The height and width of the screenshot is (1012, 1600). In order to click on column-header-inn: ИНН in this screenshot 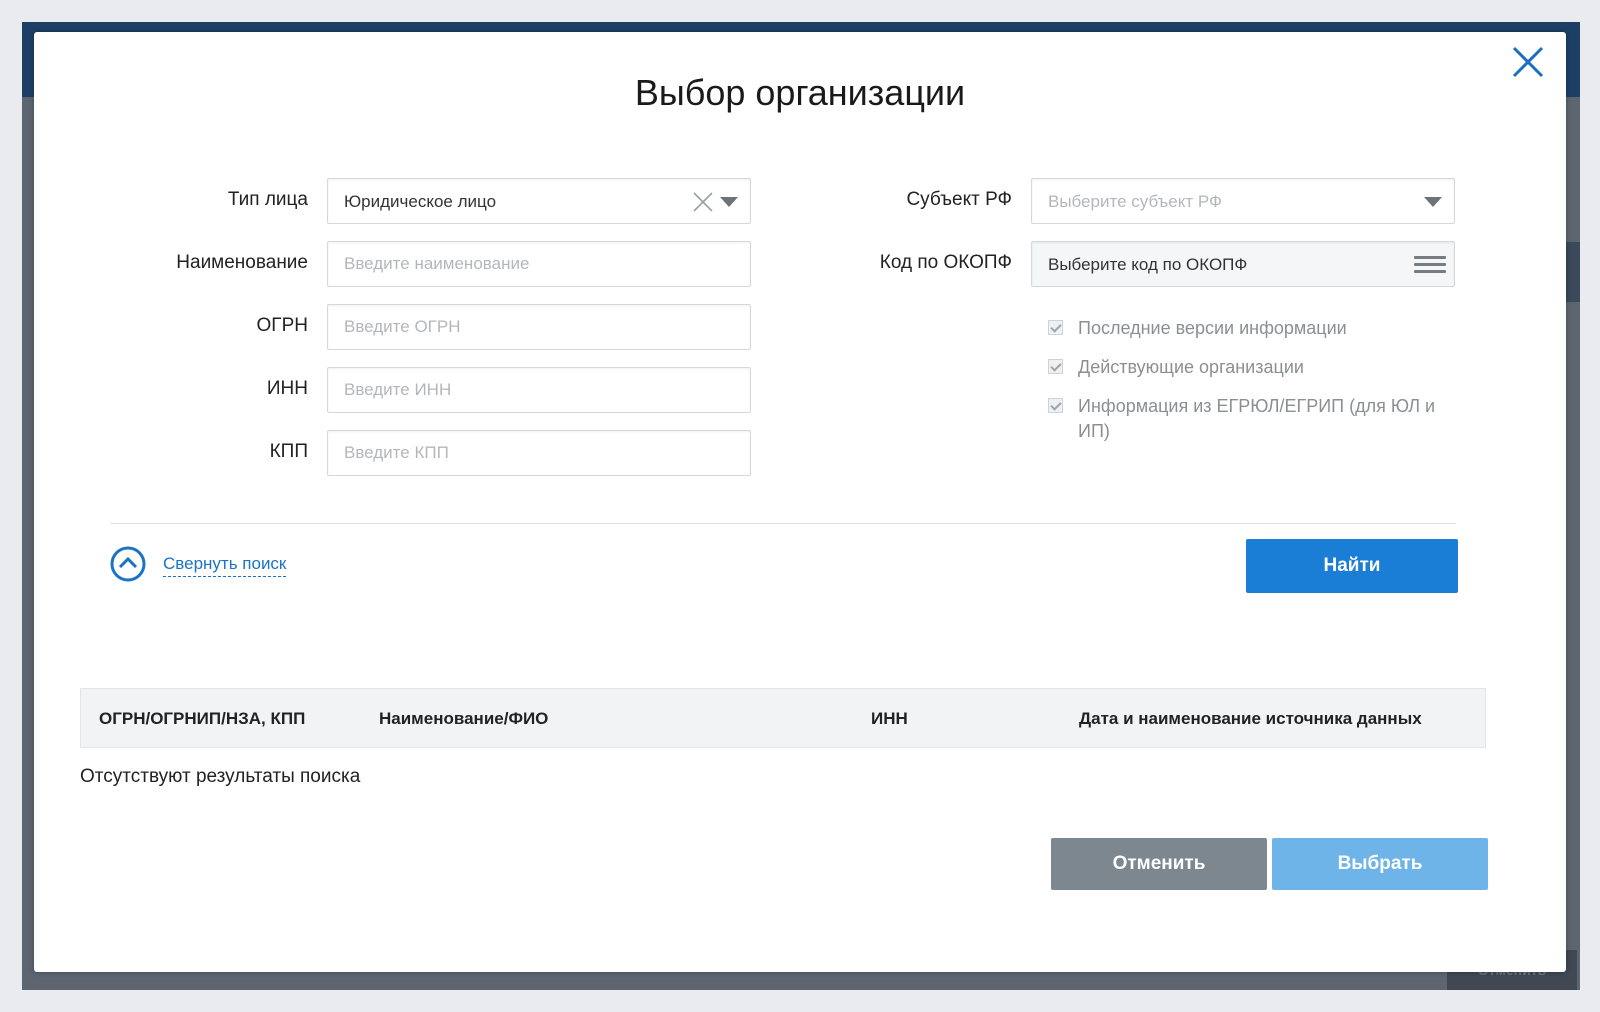, I will do `click(889, 719)`.